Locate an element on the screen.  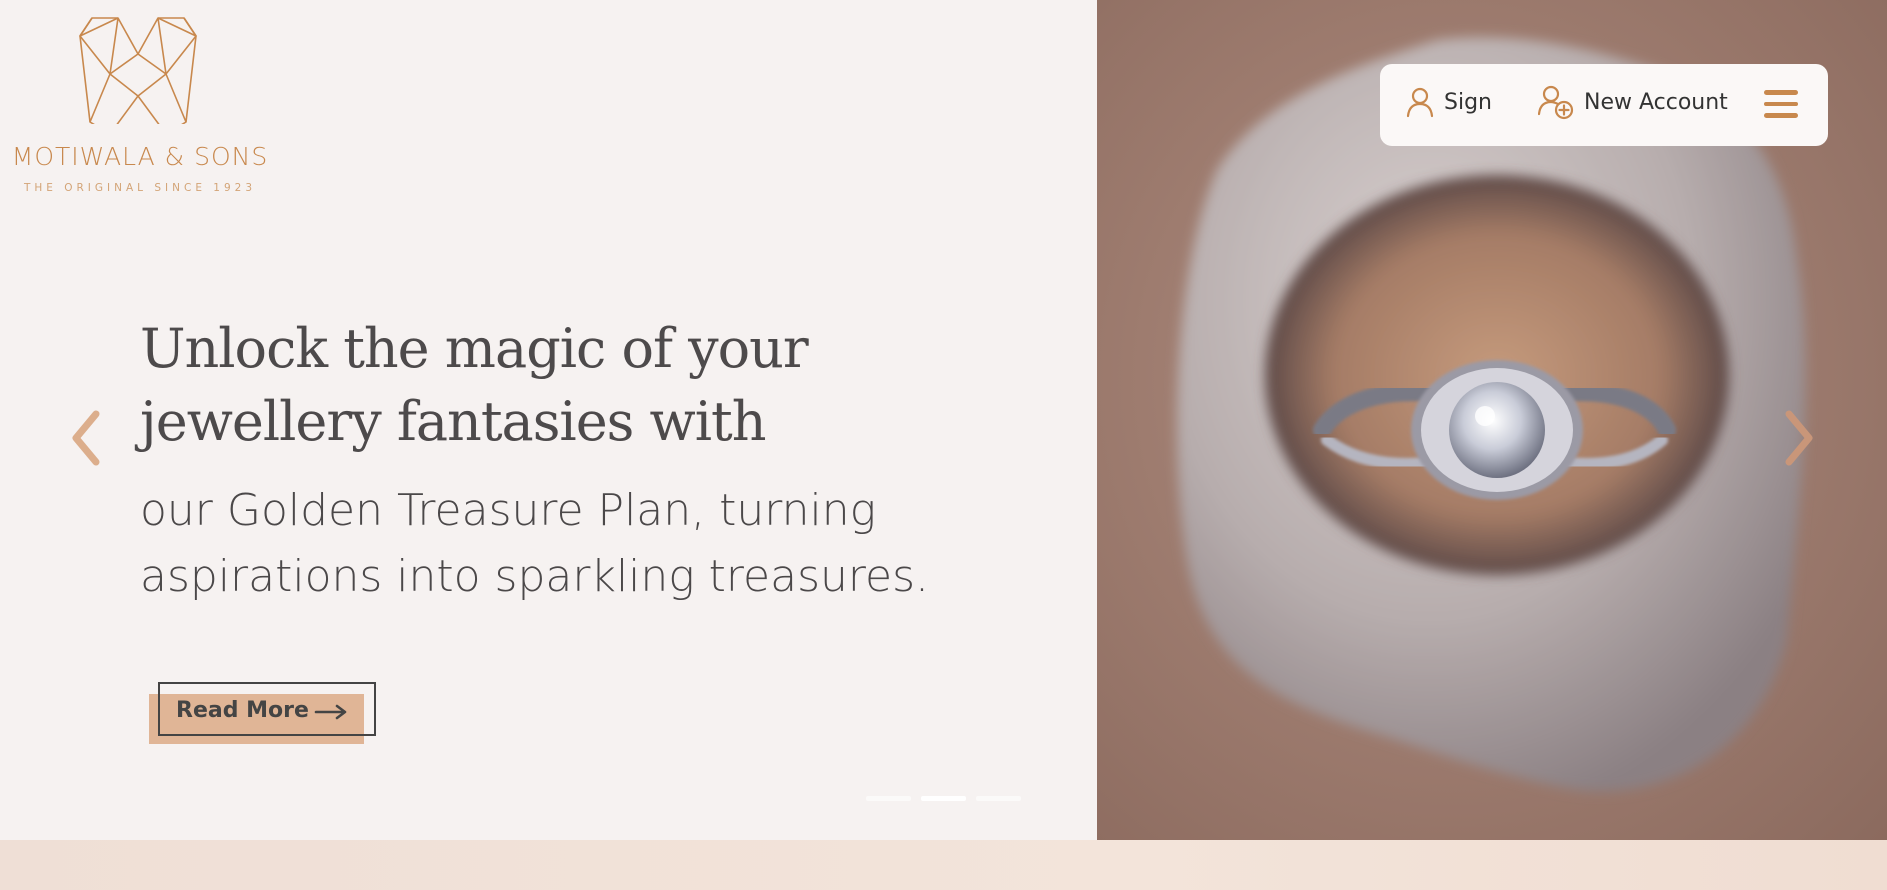
account-nav: Sign New Account is located at coordinates (1604, 105).